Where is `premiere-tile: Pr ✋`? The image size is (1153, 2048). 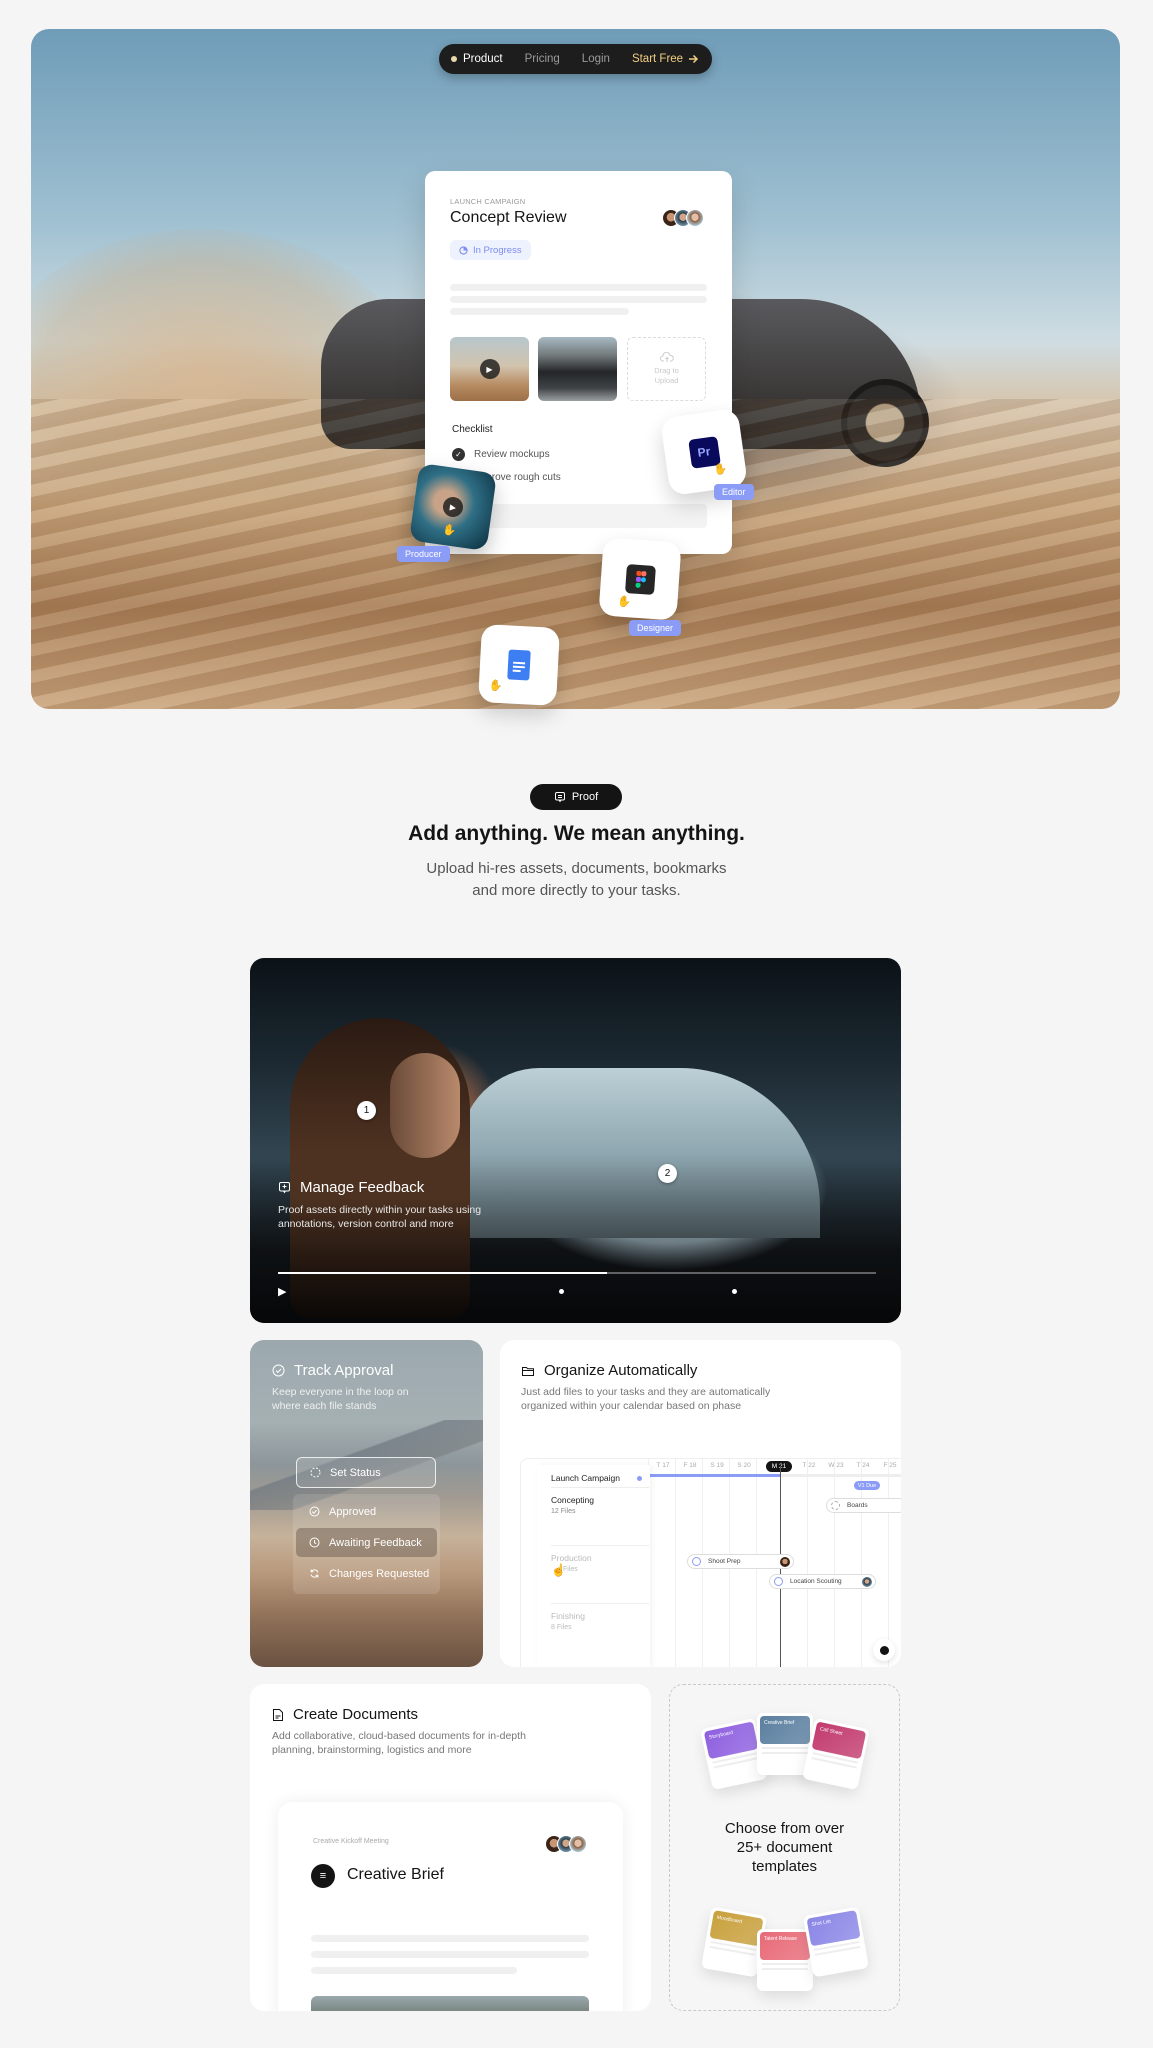 premiere-tile: Pr ✋ is located at coordinates (704, 452).